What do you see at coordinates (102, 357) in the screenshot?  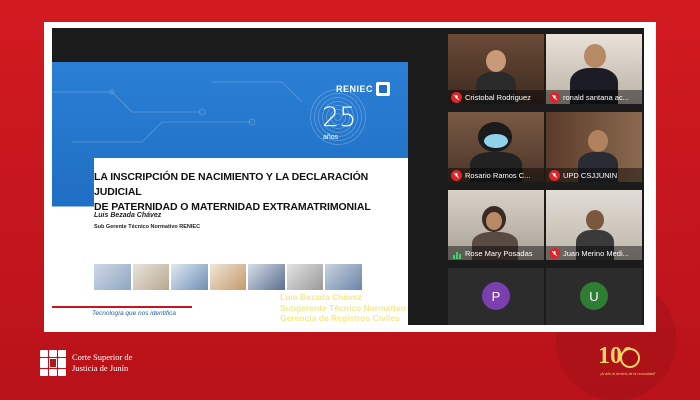 I see `csj-name-line1: Corte Superior de` at bounding box center [102, 357].